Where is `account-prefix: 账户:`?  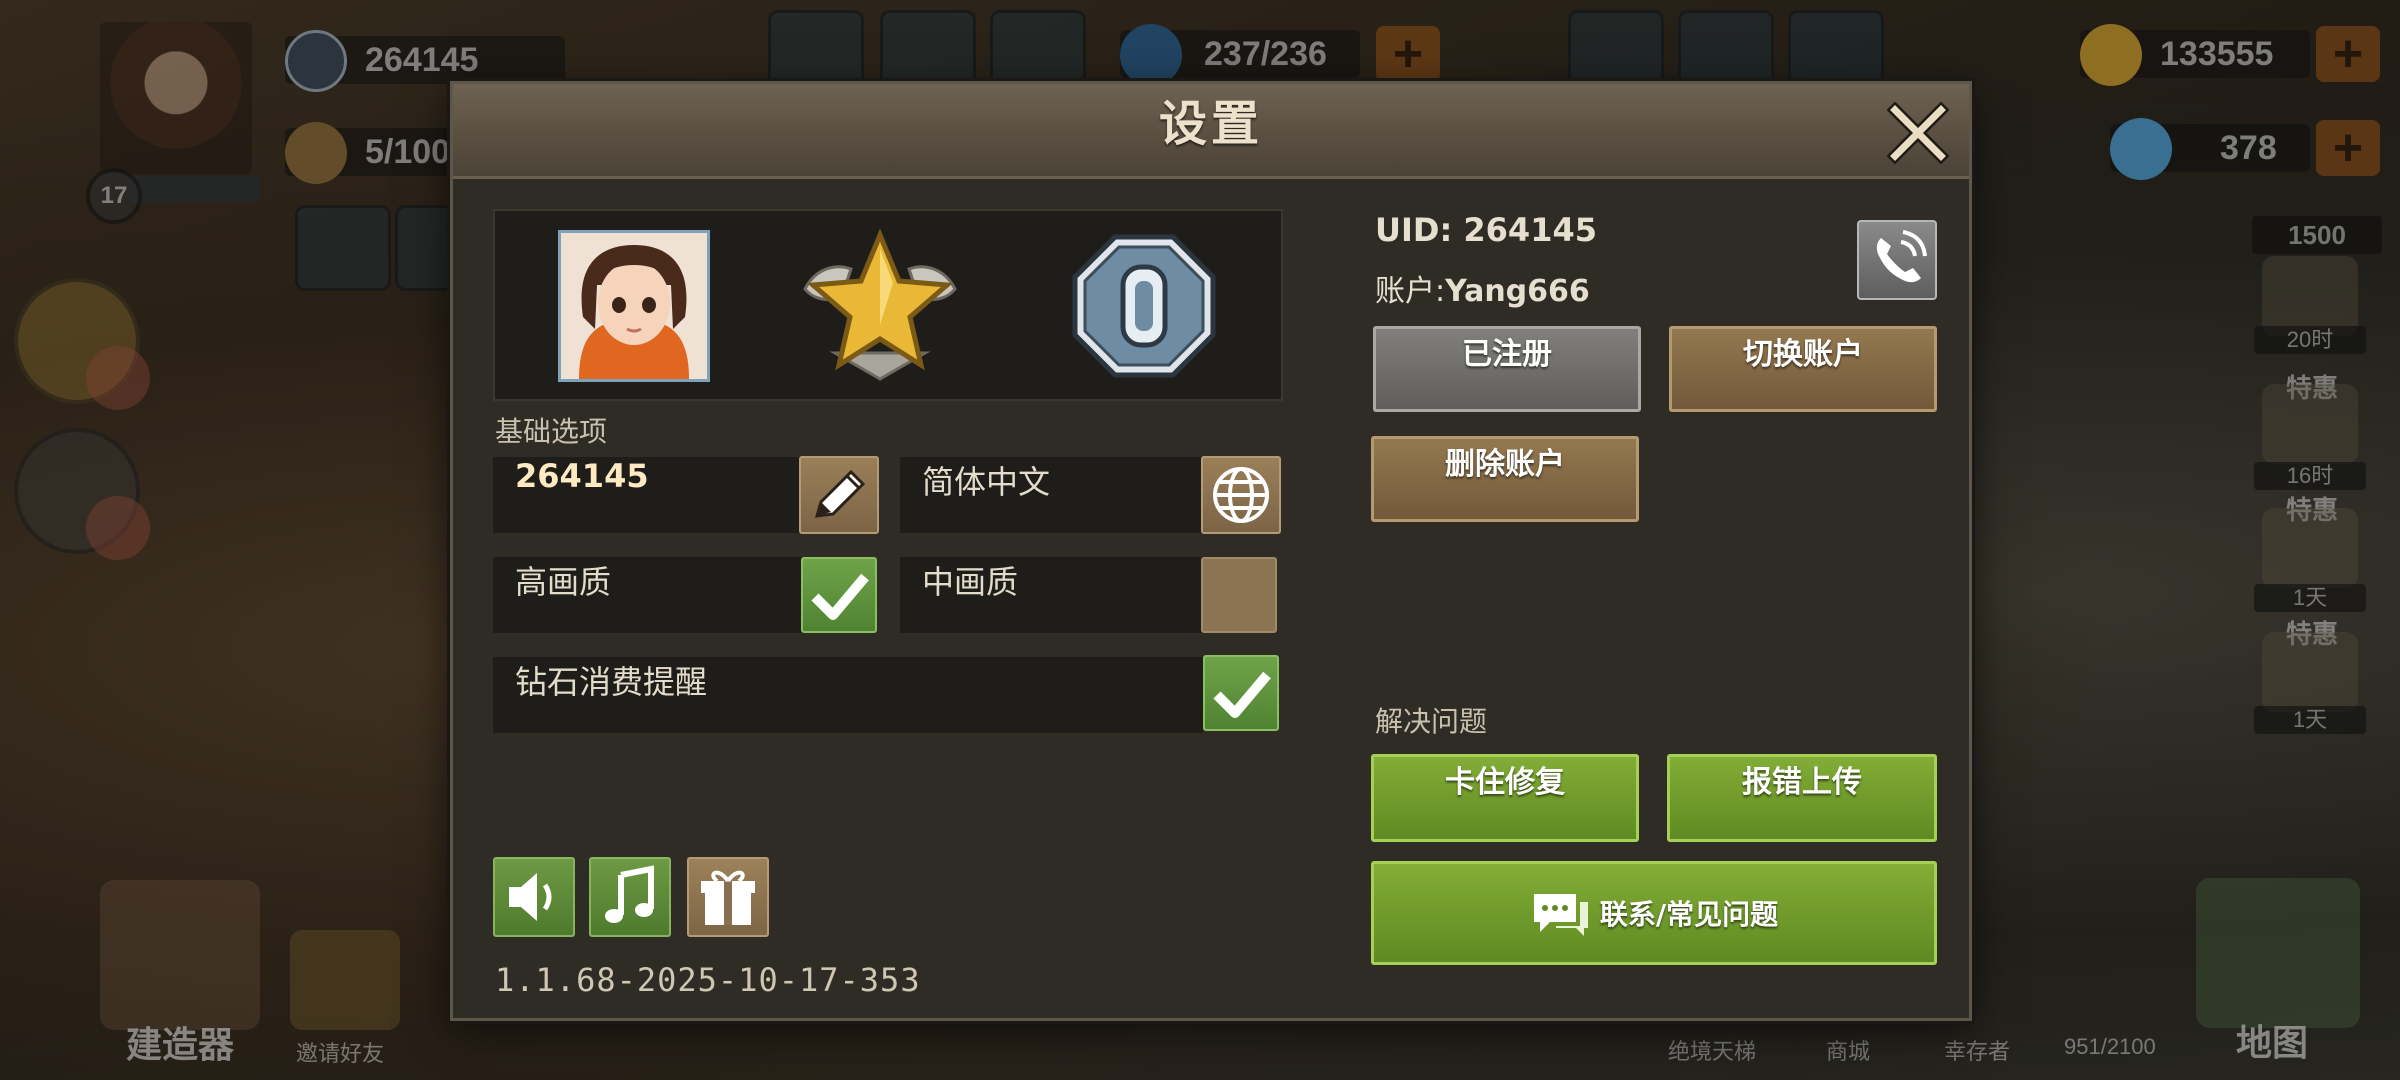
account-prefix: 账户: is located at coordinates (1410, 291).